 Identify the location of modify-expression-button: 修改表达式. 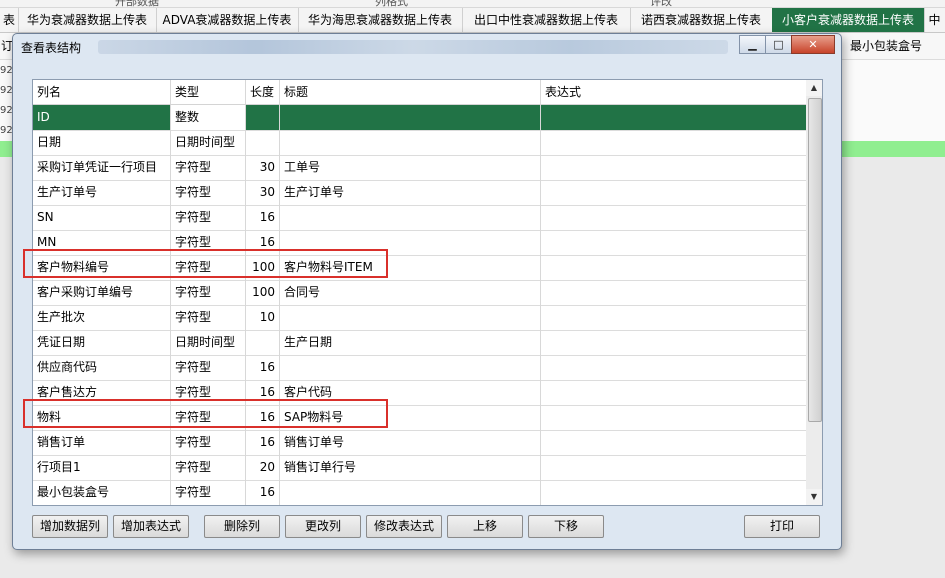
(404, 526).